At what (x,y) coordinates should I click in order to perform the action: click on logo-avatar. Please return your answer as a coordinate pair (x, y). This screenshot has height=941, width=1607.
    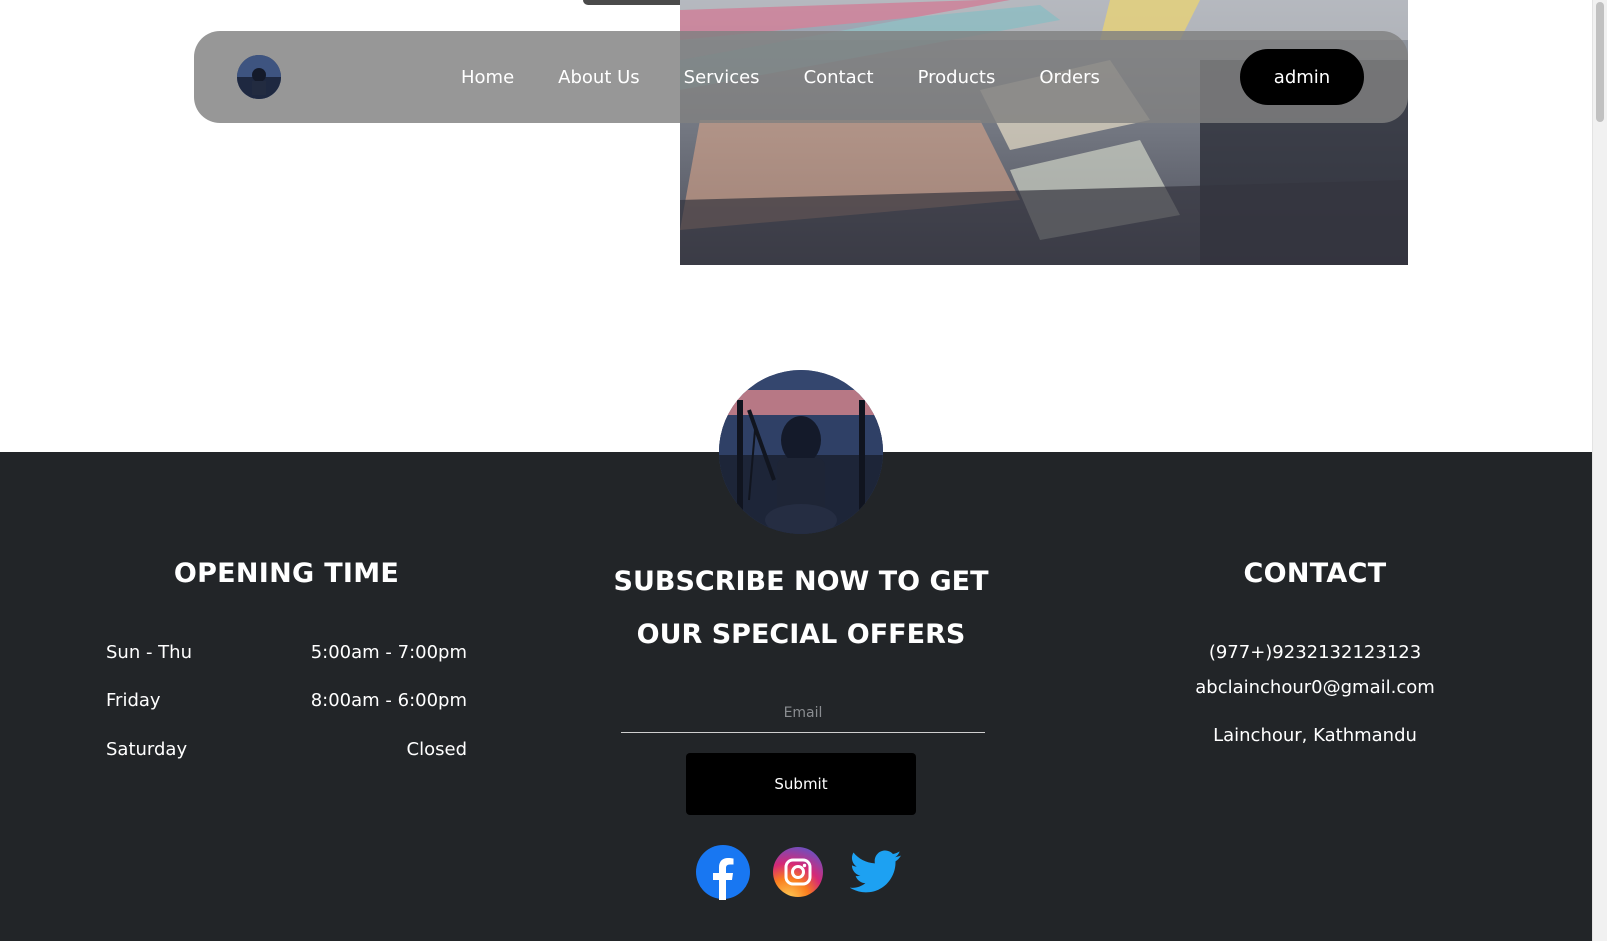
    Looking at the image, I should click on (259, 77).